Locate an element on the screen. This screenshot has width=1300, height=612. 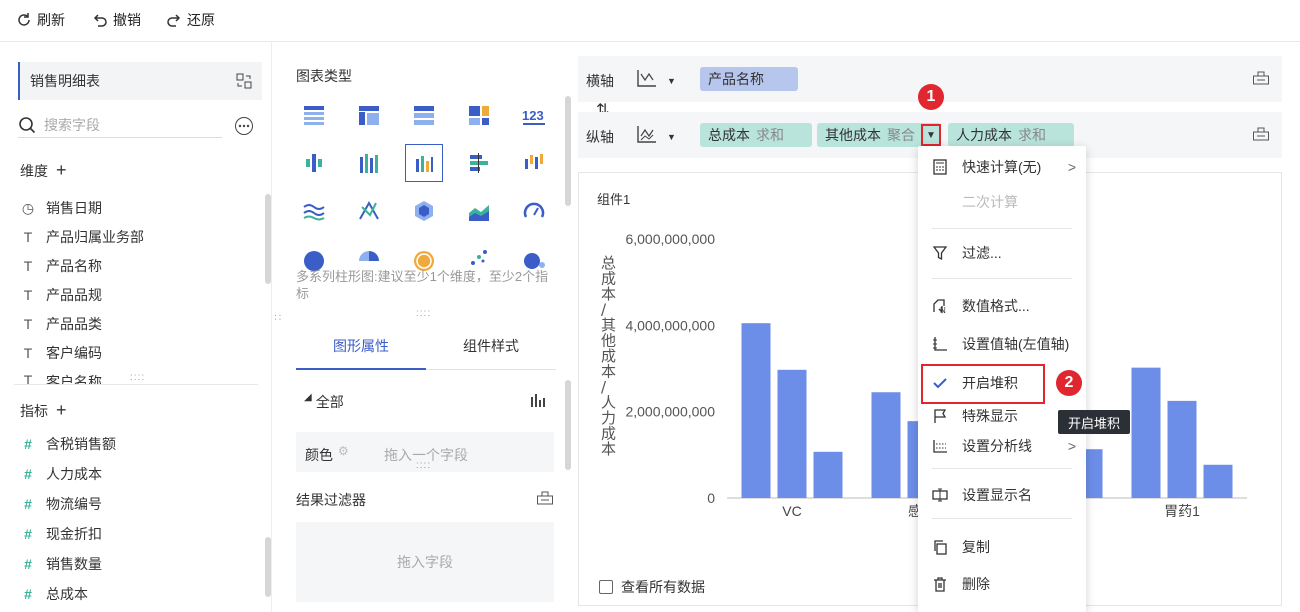
x-tick-label: VC is located at coordinates (791, 511).